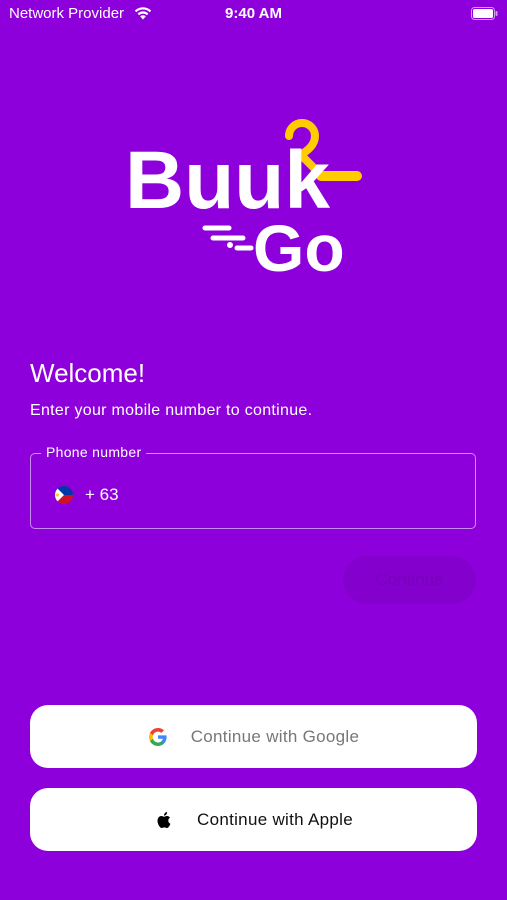 The height and width of the screenshot is (900, 507). I want to click on continue-with-google-button: Continue with Google, so click(253, 736).